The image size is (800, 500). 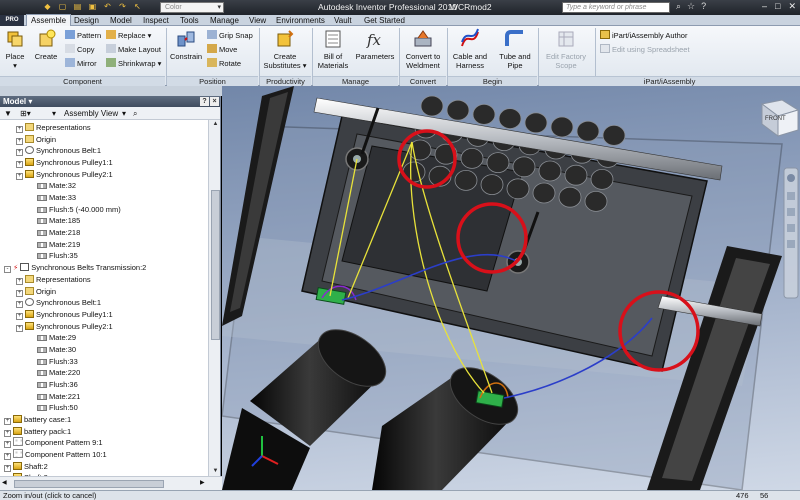 What do you see at coordinates (73, 268) in the screenshot?
I see `tree-node: - ⚡ Synchronous Belts Transmission:2` at bounding box center [73, 268].